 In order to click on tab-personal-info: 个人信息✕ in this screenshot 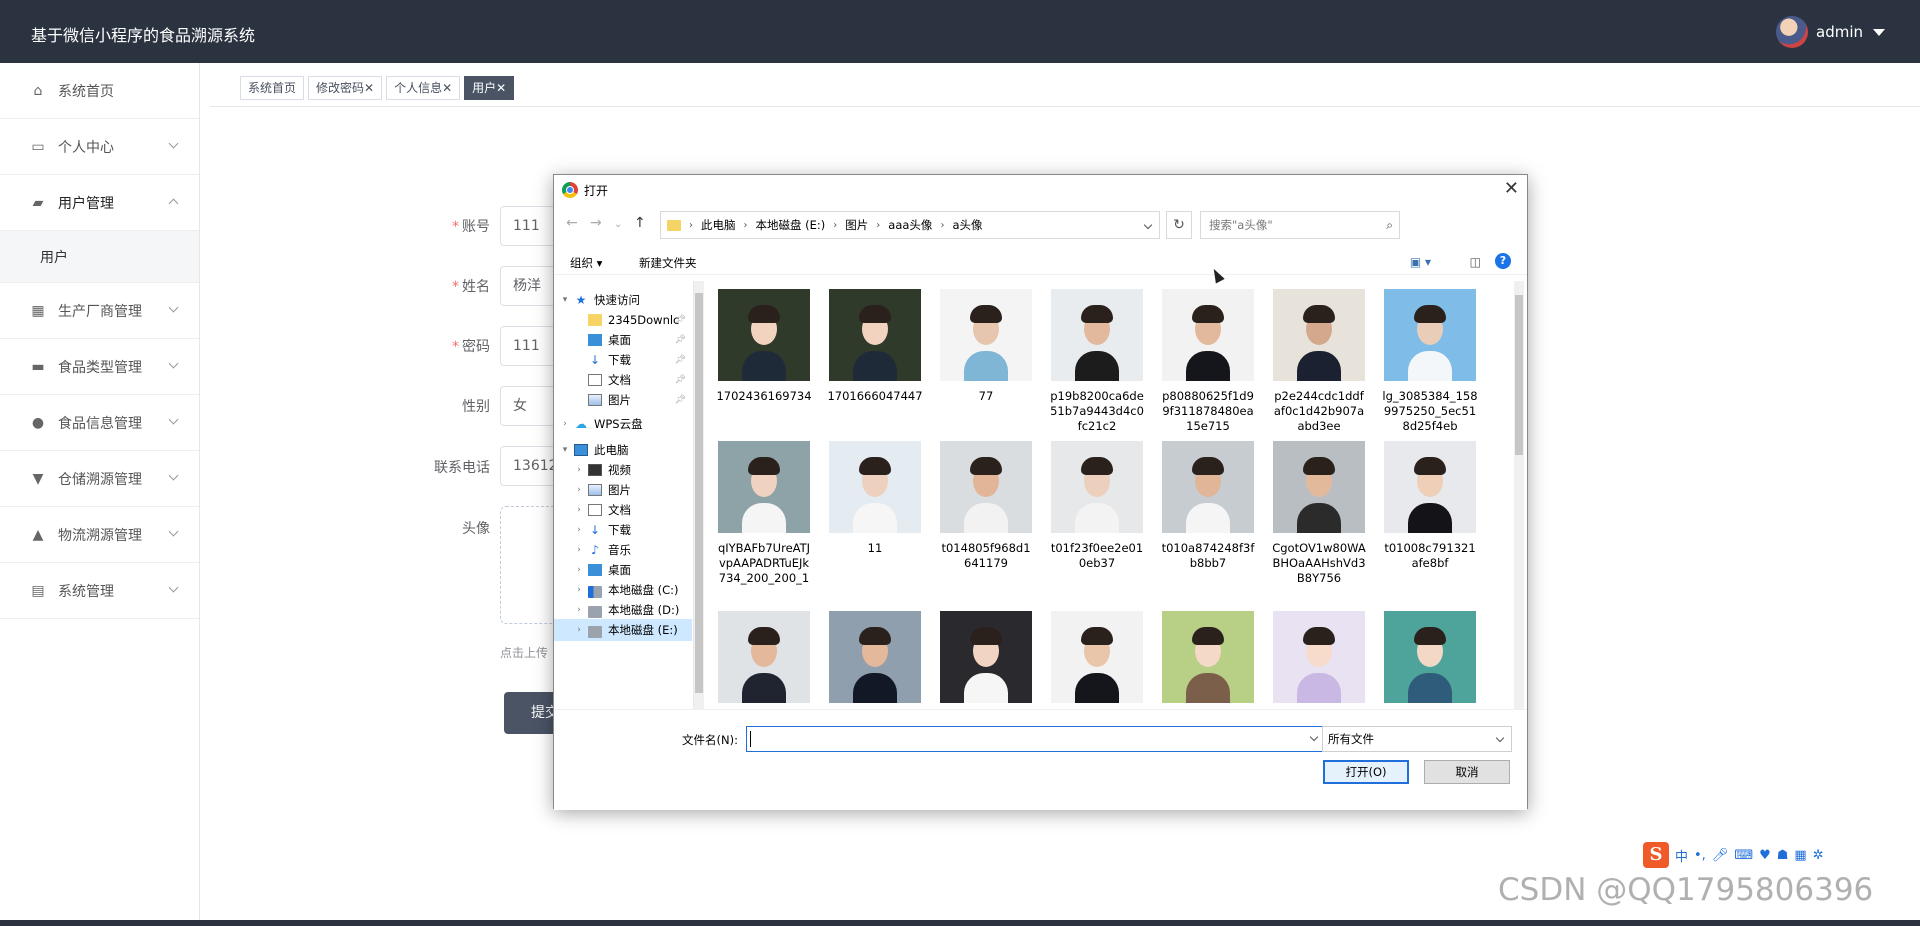, I will do `click(423, 88)`.